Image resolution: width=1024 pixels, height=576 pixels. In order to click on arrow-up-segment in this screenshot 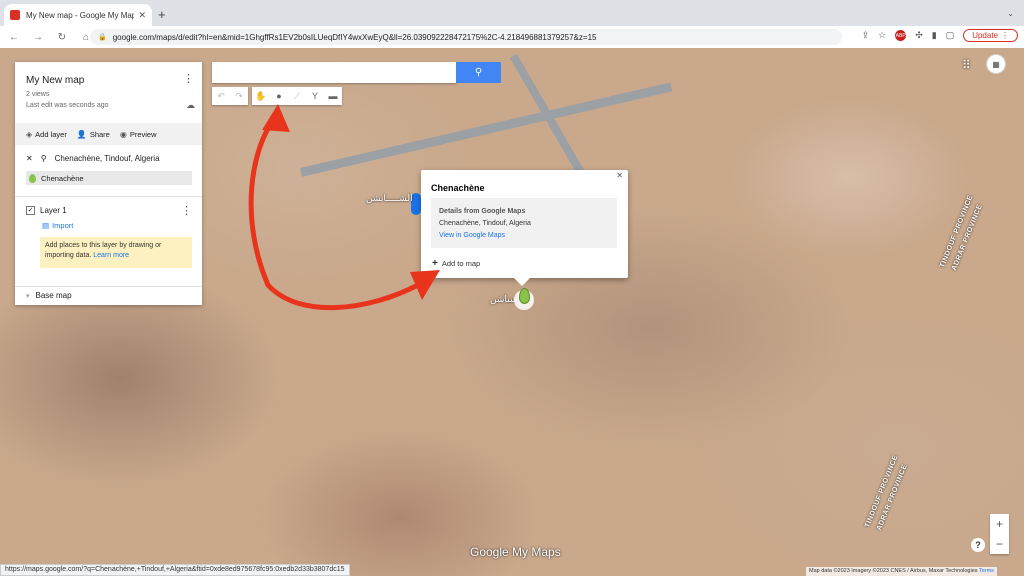, I will do `click(263, 201)`.